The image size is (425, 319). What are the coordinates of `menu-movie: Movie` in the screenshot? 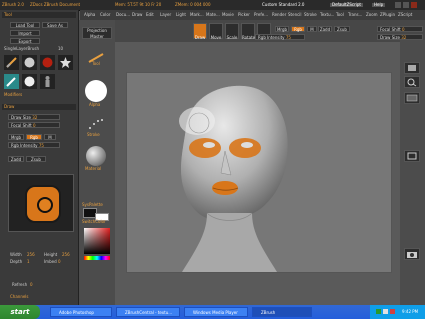 It's located at (228, 15).